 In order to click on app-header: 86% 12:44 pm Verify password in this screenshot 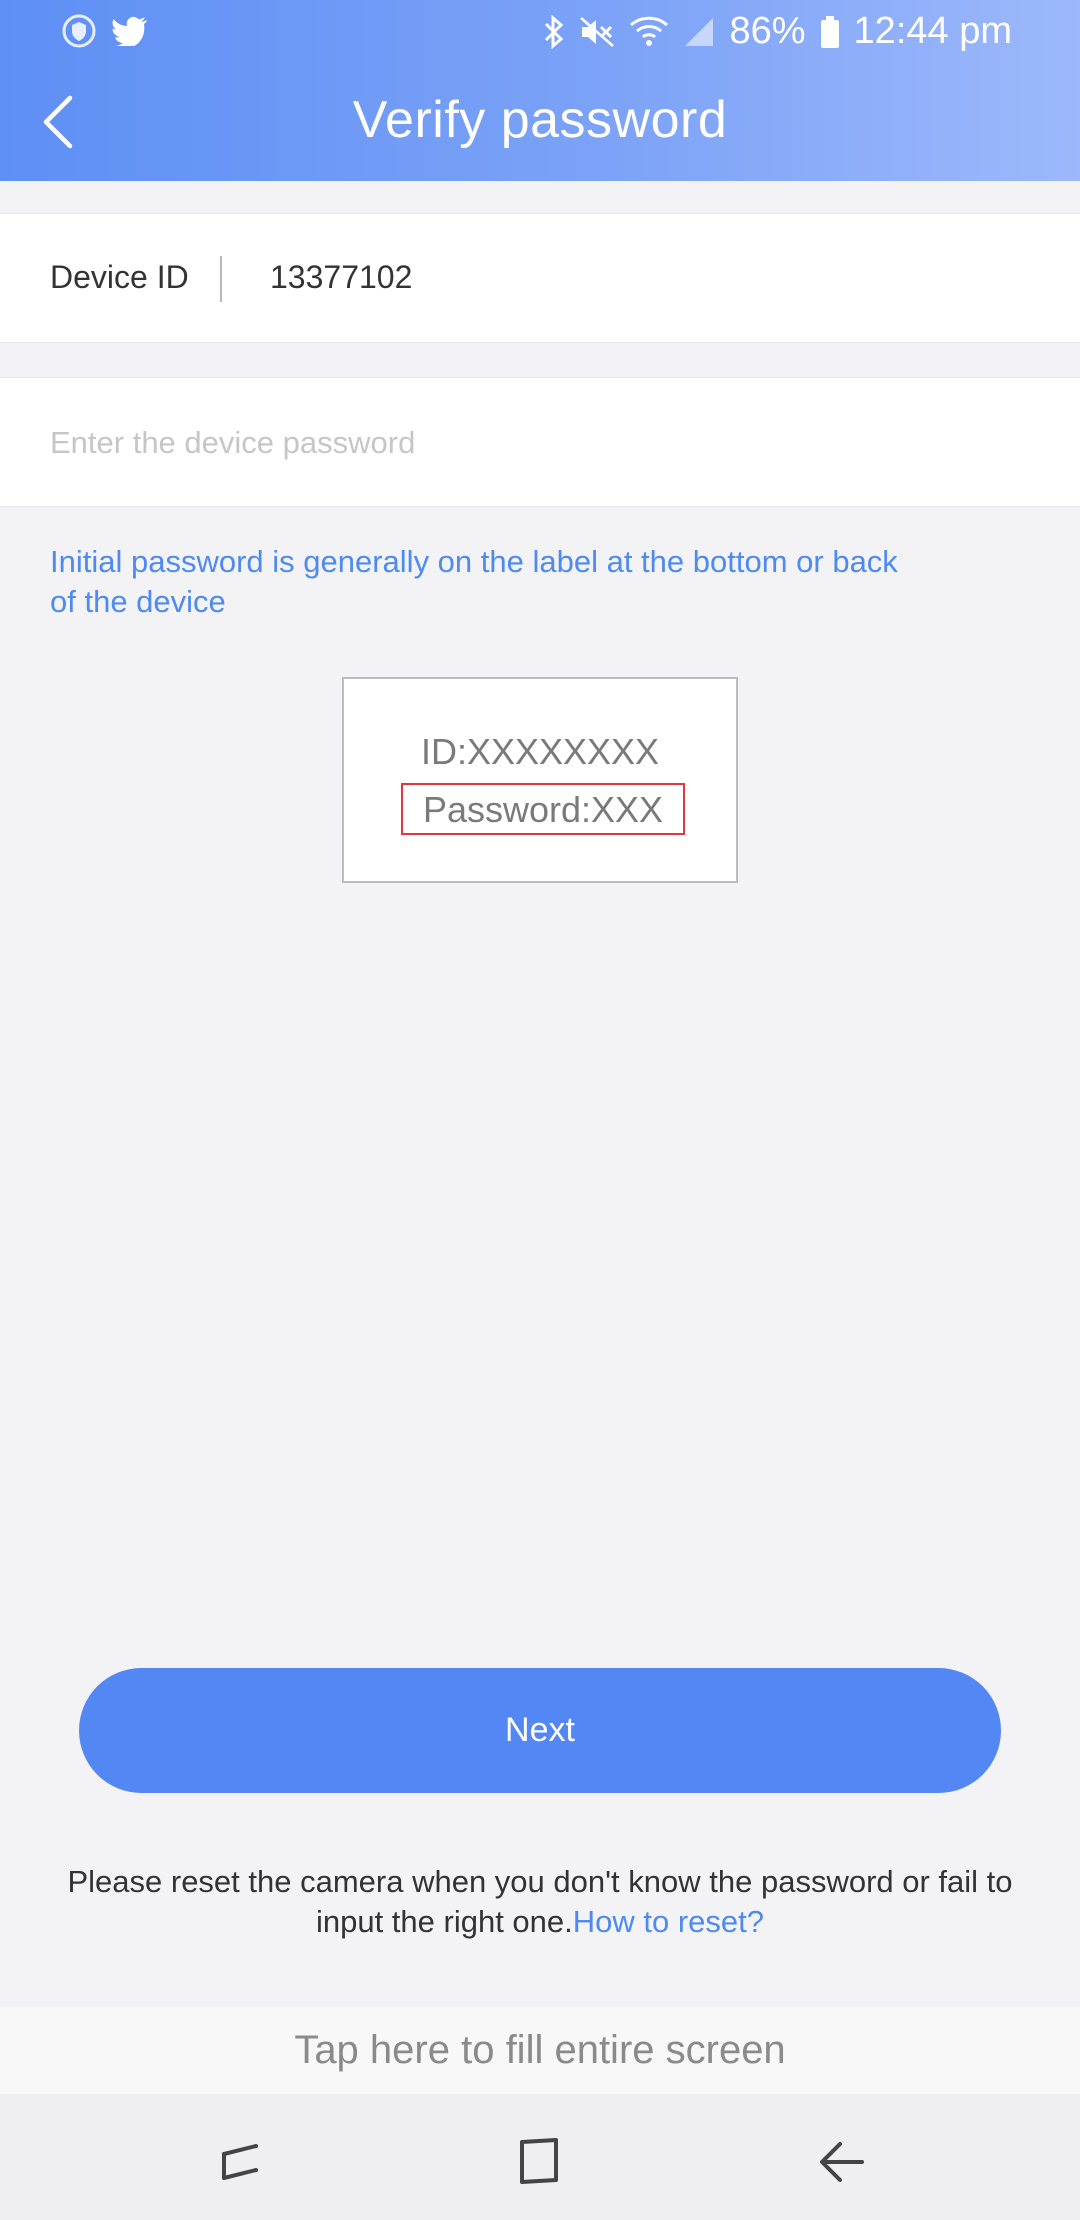, I will do `click(540, 90)`.